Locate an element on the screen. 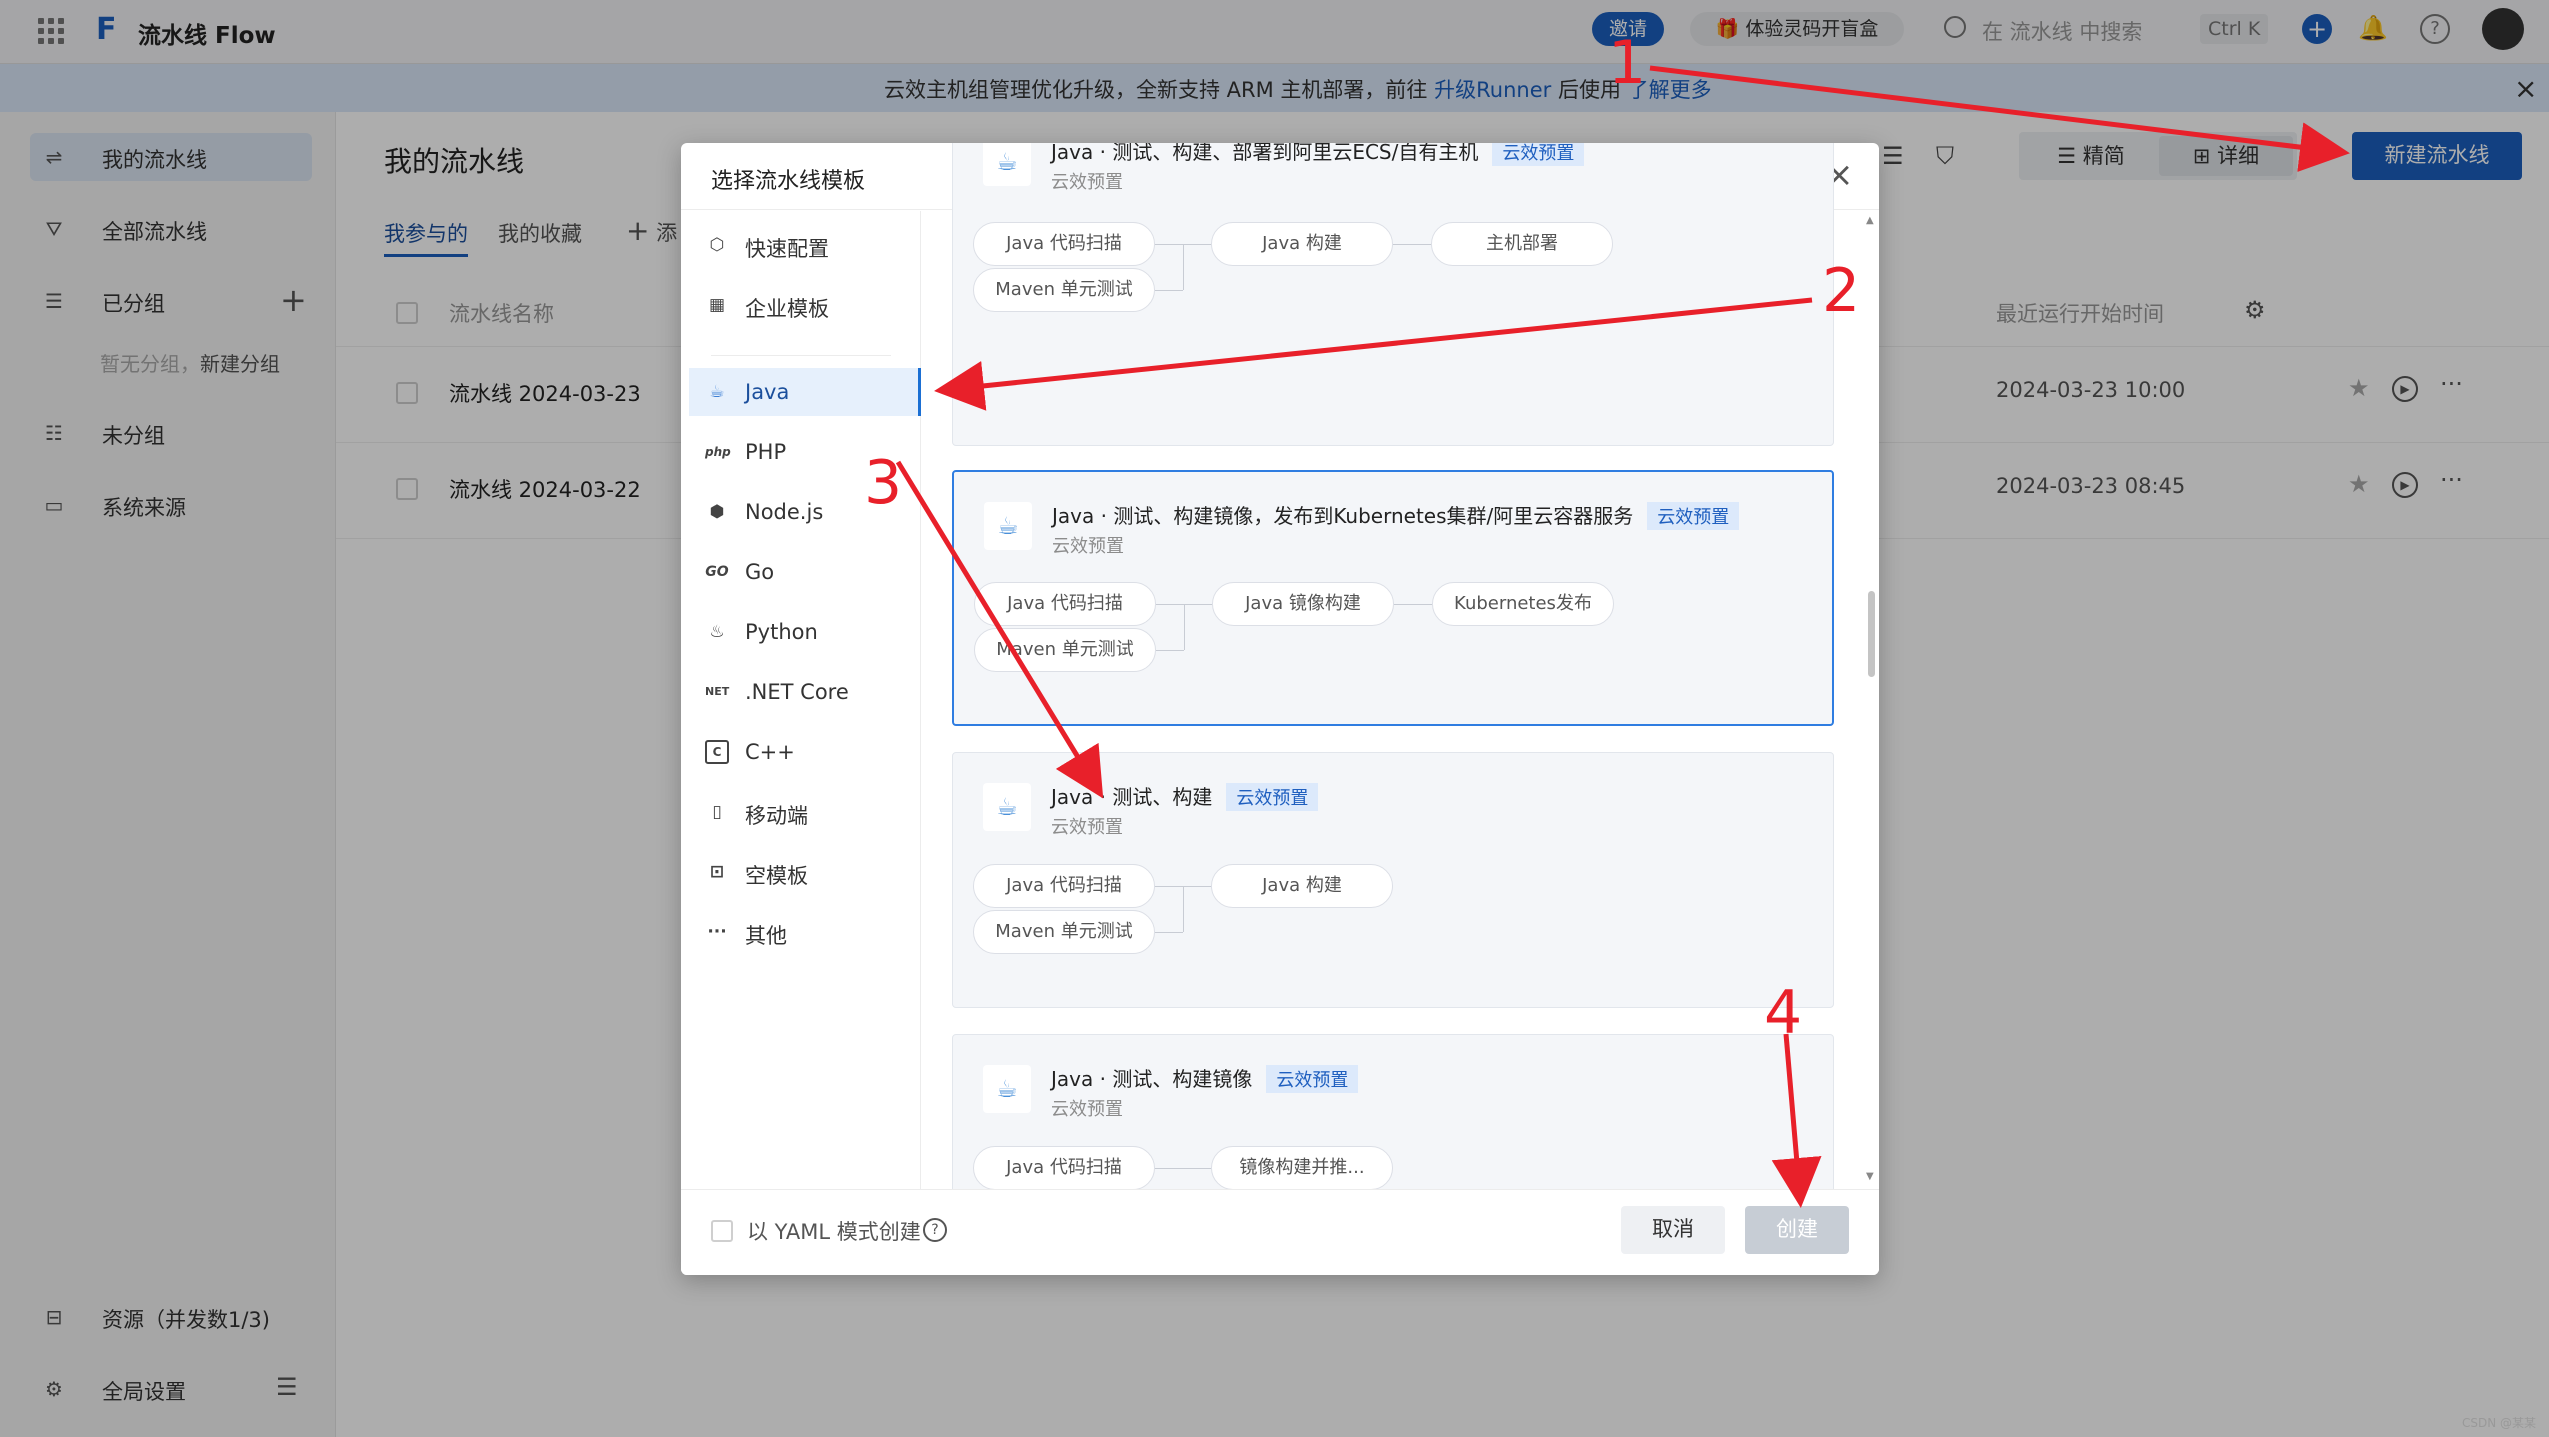  annotation-label-3: 3 is located at coordinates (883, 483).